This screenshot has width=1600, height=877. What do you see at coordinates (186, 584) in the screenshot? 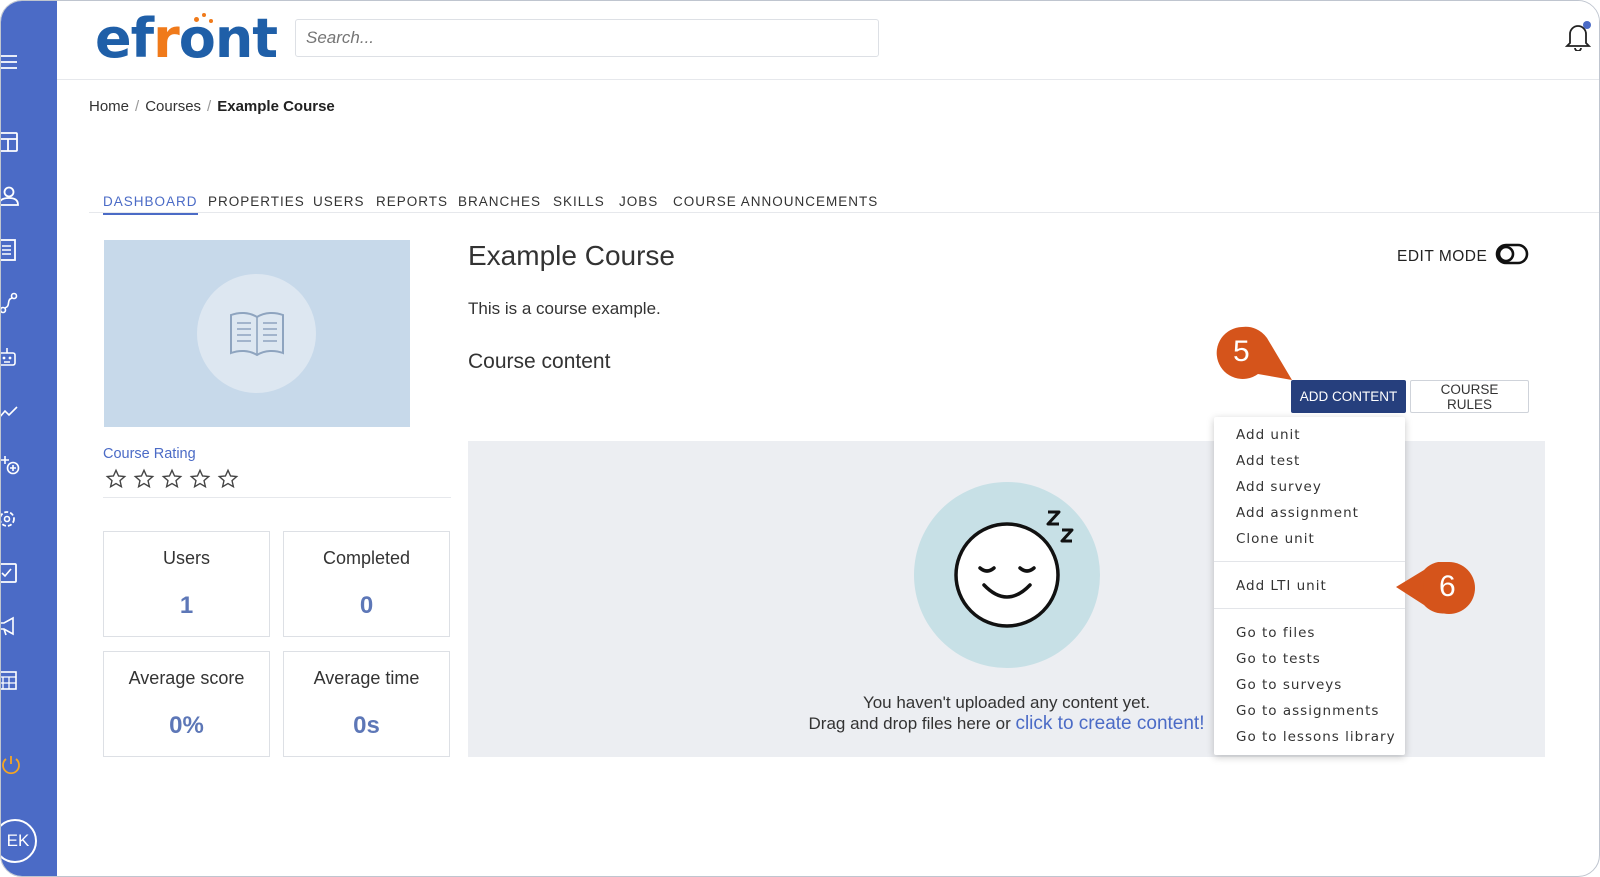
I see `stat-card-users: Users 1` at bounding box center [186, 584].